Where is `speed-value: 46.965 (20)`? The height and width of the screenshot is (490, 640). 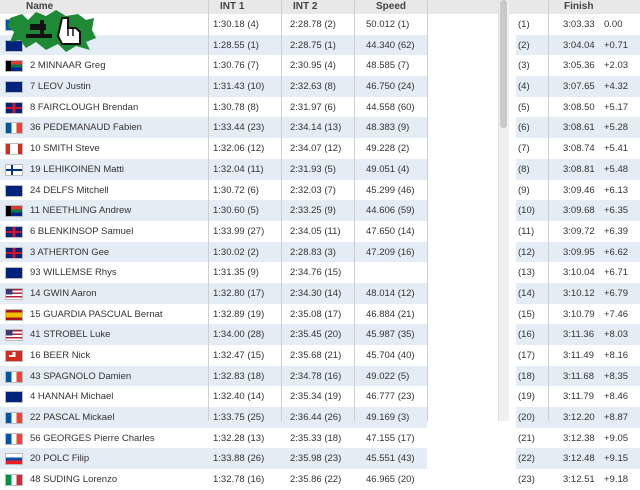
speed-value: 46.965 (20) is located at coordinates (390, 480).